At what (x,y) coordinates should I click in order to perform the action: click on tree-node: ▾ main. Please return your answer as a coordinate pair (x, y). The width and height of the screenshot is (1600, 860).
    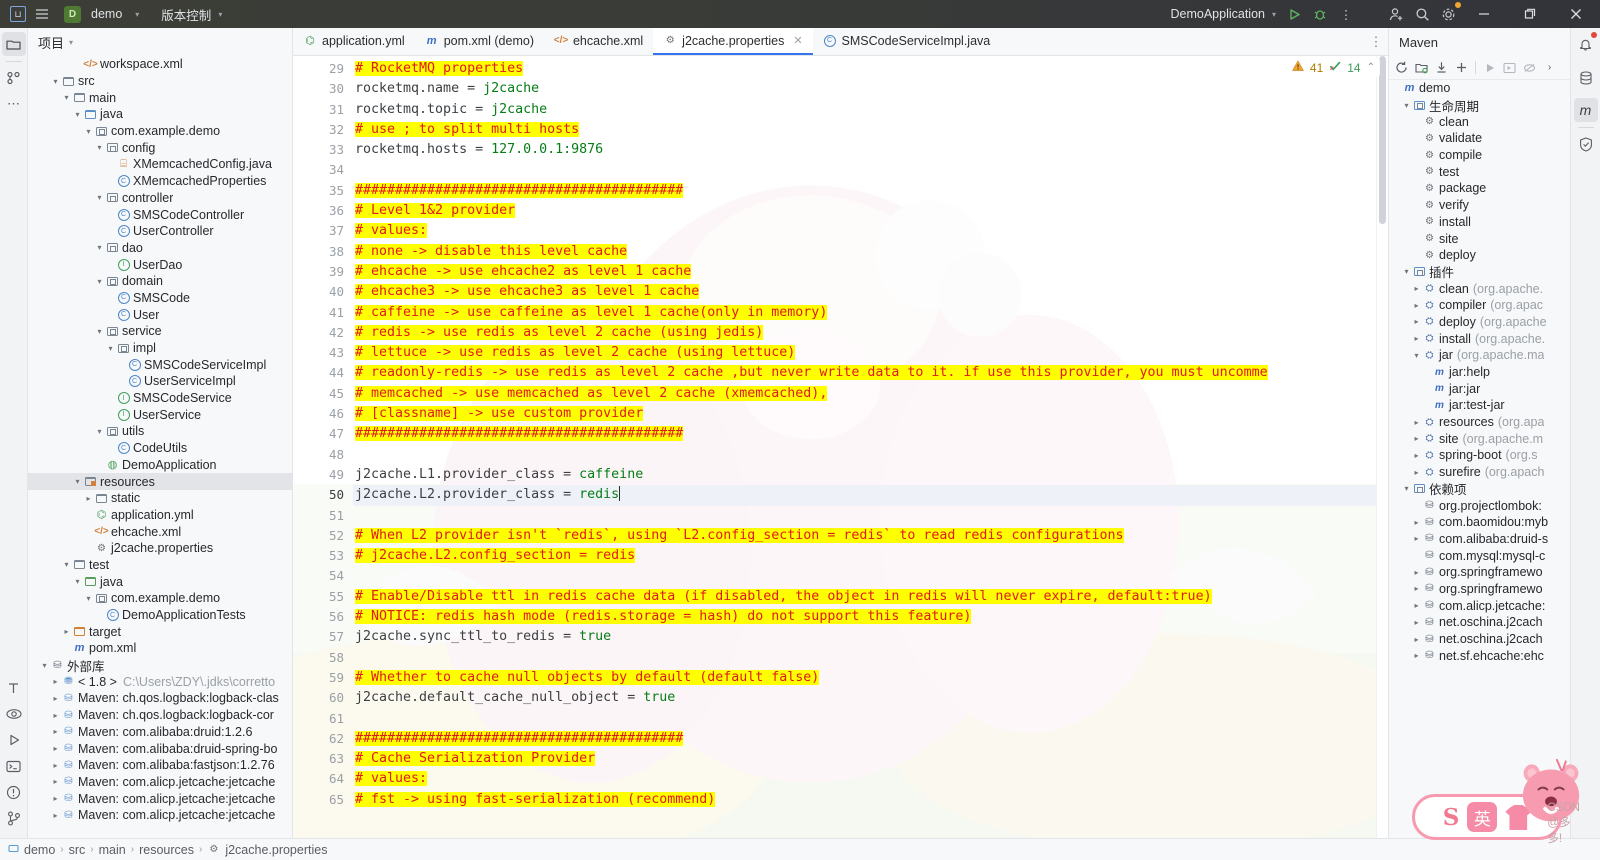
    Looking at the image, I should click on (160, 97).